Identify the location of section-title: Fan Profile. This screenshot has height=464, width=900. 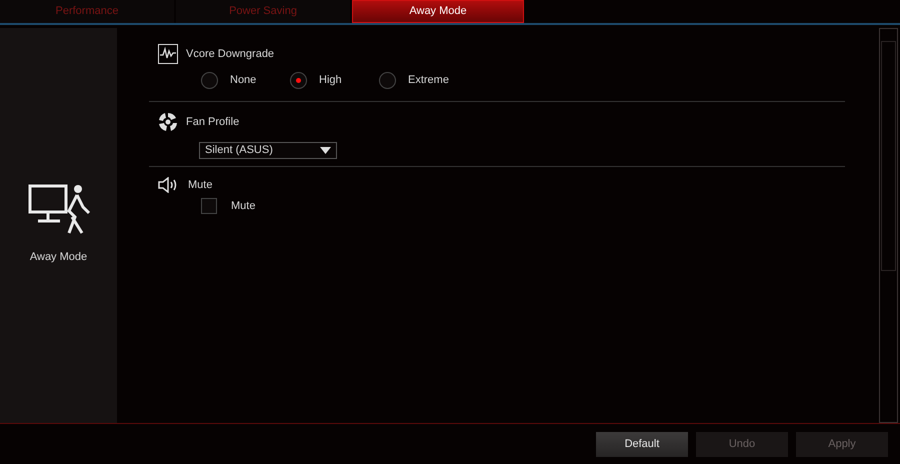
(213, 122).